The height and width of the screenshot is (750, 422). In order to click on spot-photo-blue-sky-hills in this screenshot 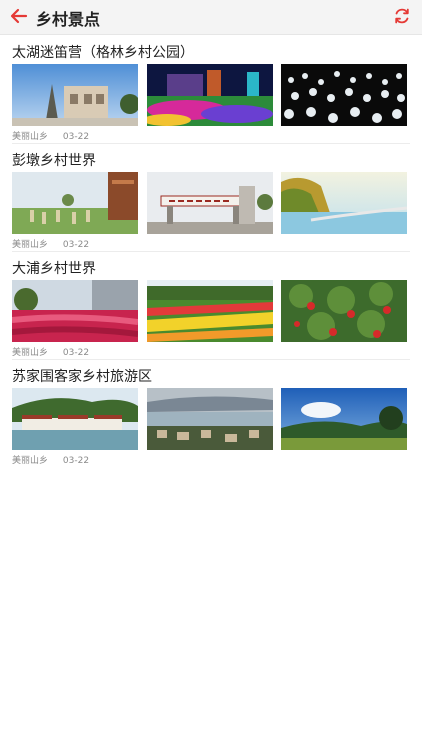, I will do `click(344, 419)`.